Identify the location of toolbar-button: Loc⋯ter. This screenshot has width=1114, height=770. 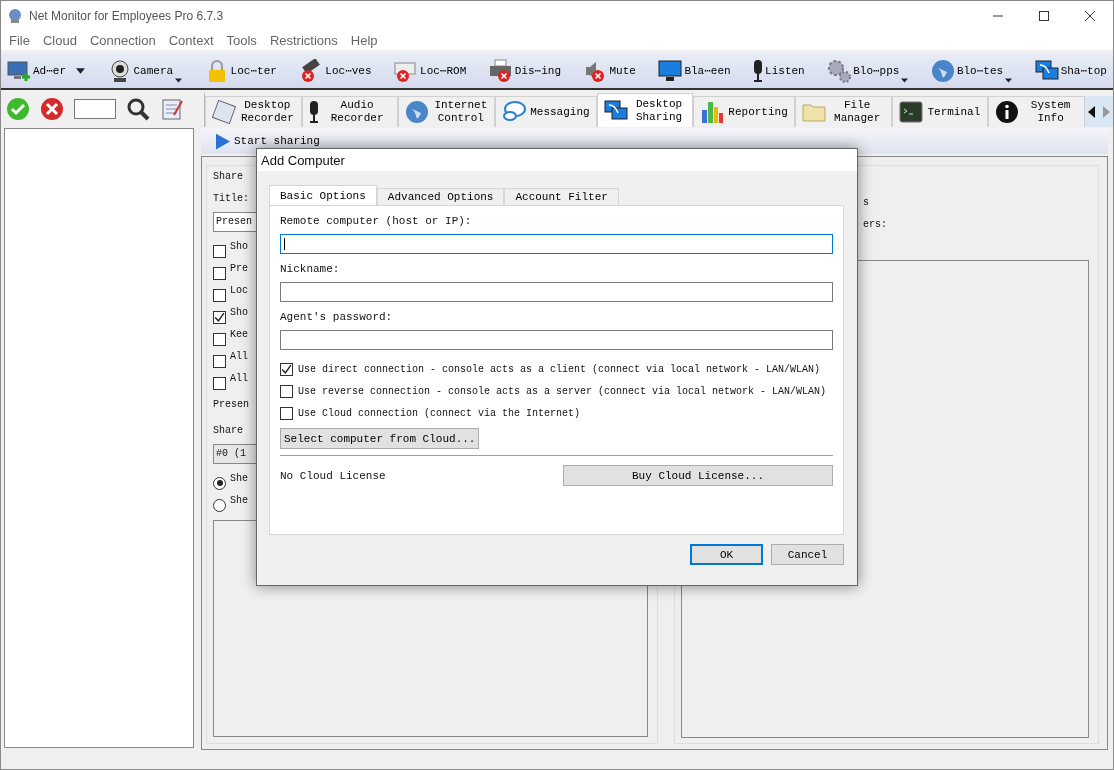
(240, 70).